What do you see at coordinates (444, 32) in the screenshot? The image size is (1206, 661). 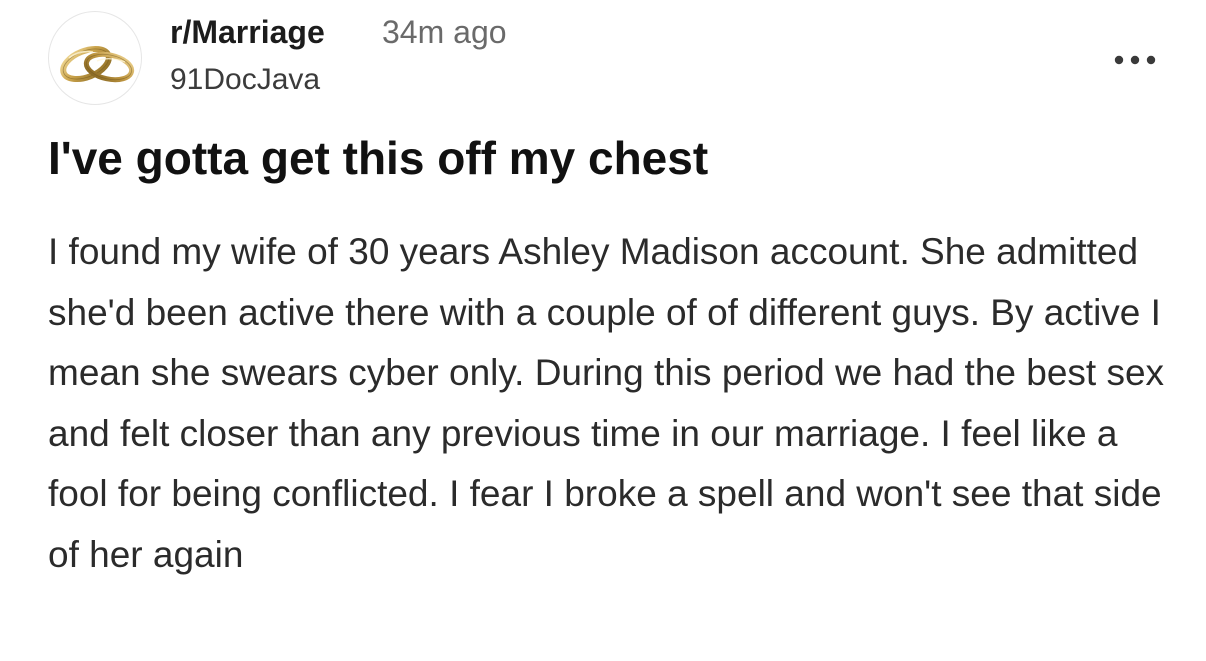 I see `post-timestamp: 34m ago` at bounding box center [444, 32].